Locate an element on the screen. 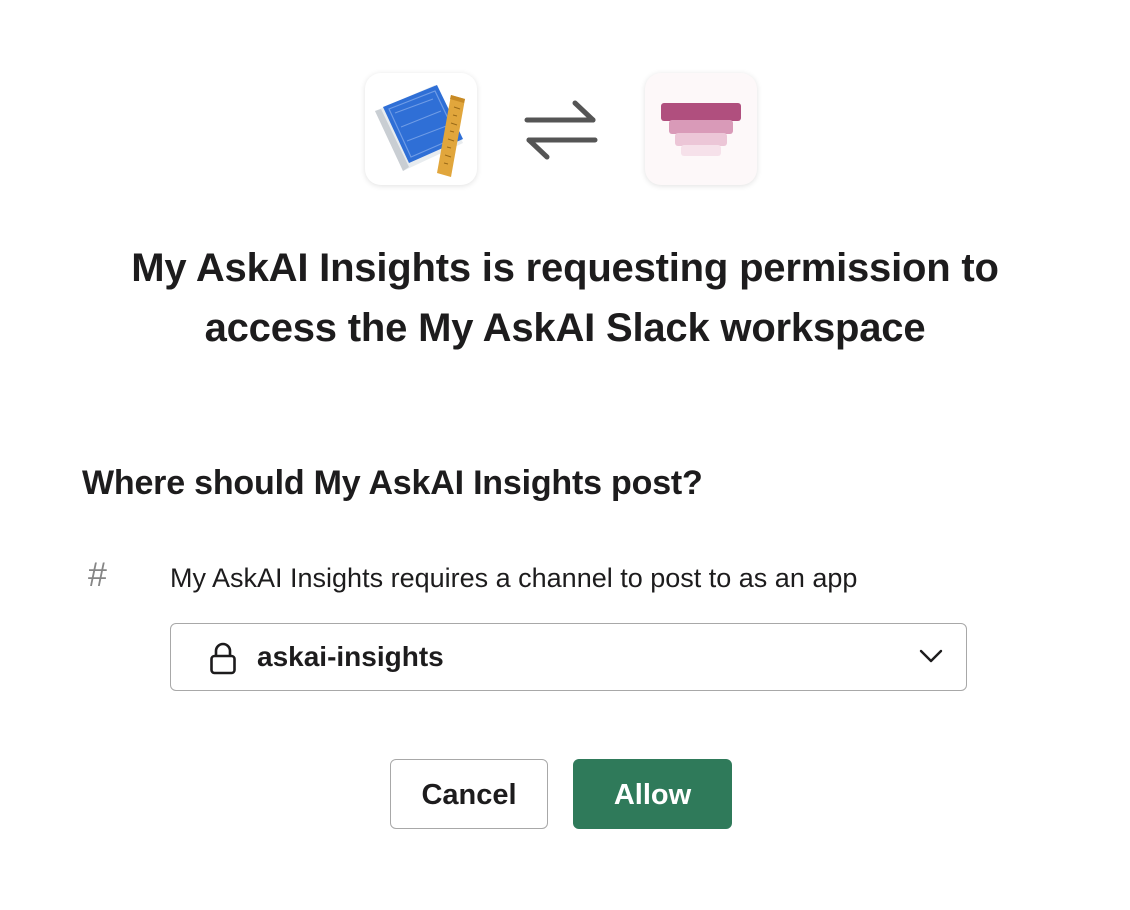 This screenshot has height=910, width=1130. chevron-down-icon is located at coordinates (931, 656).